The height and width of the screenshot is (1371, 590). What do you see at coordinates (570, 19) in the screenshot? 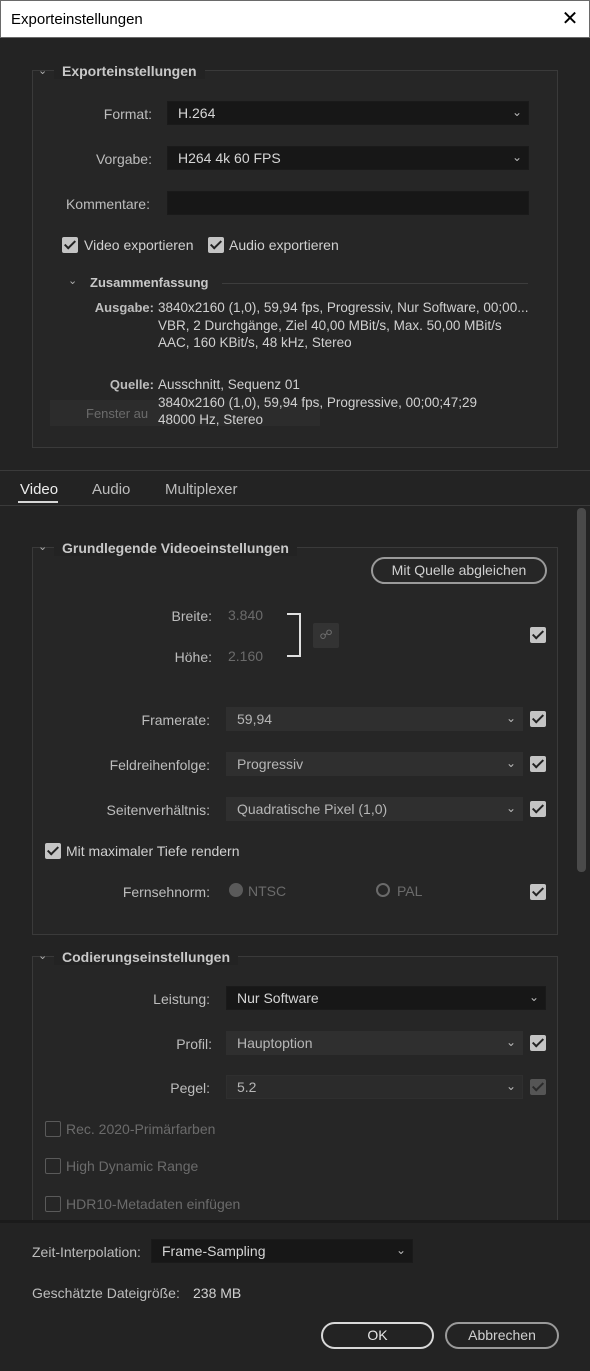
I see `close-icon: ✕` at bounding box center [570, 19].